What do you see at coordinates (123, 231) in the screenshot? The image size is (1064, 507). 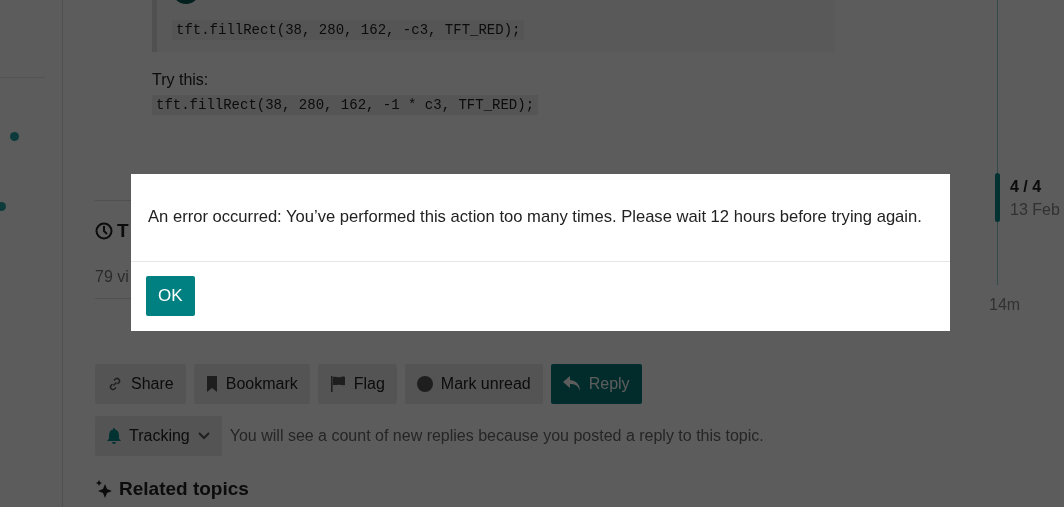 I see `section-heading: T` at bounding box center [123, 231].